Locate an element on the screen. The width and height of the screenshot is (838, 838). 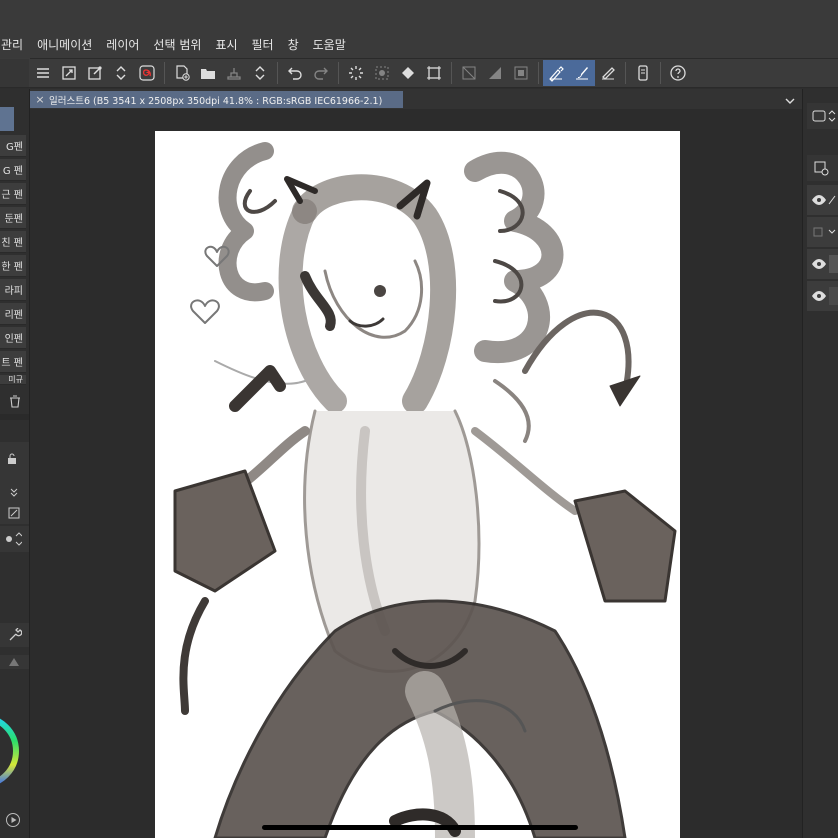
brush-item-7: 라피 is located at coordinates (13, 290).